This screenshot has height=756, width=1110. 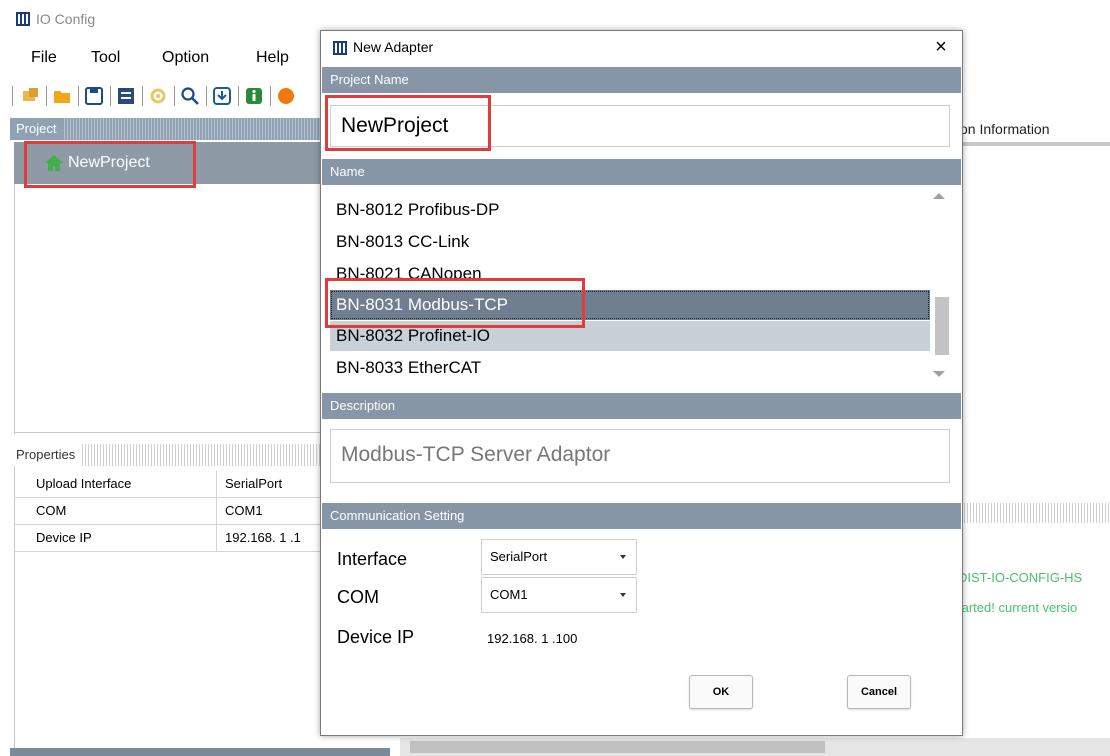 I want to click on property-row: COM COM1, so click(x=169, y=511).